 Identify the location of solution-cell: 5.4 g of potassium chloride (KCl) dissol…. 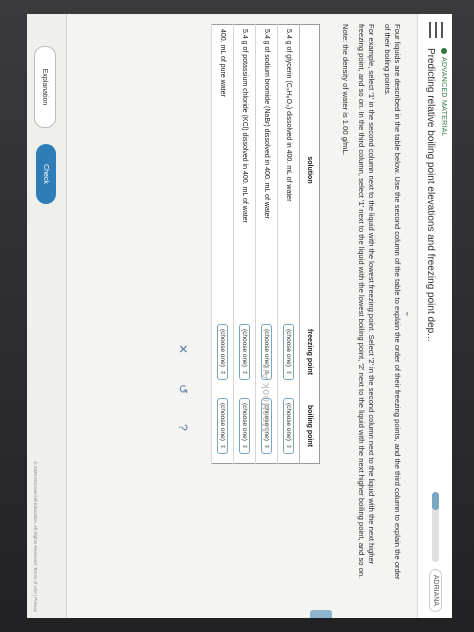
(244, 169).